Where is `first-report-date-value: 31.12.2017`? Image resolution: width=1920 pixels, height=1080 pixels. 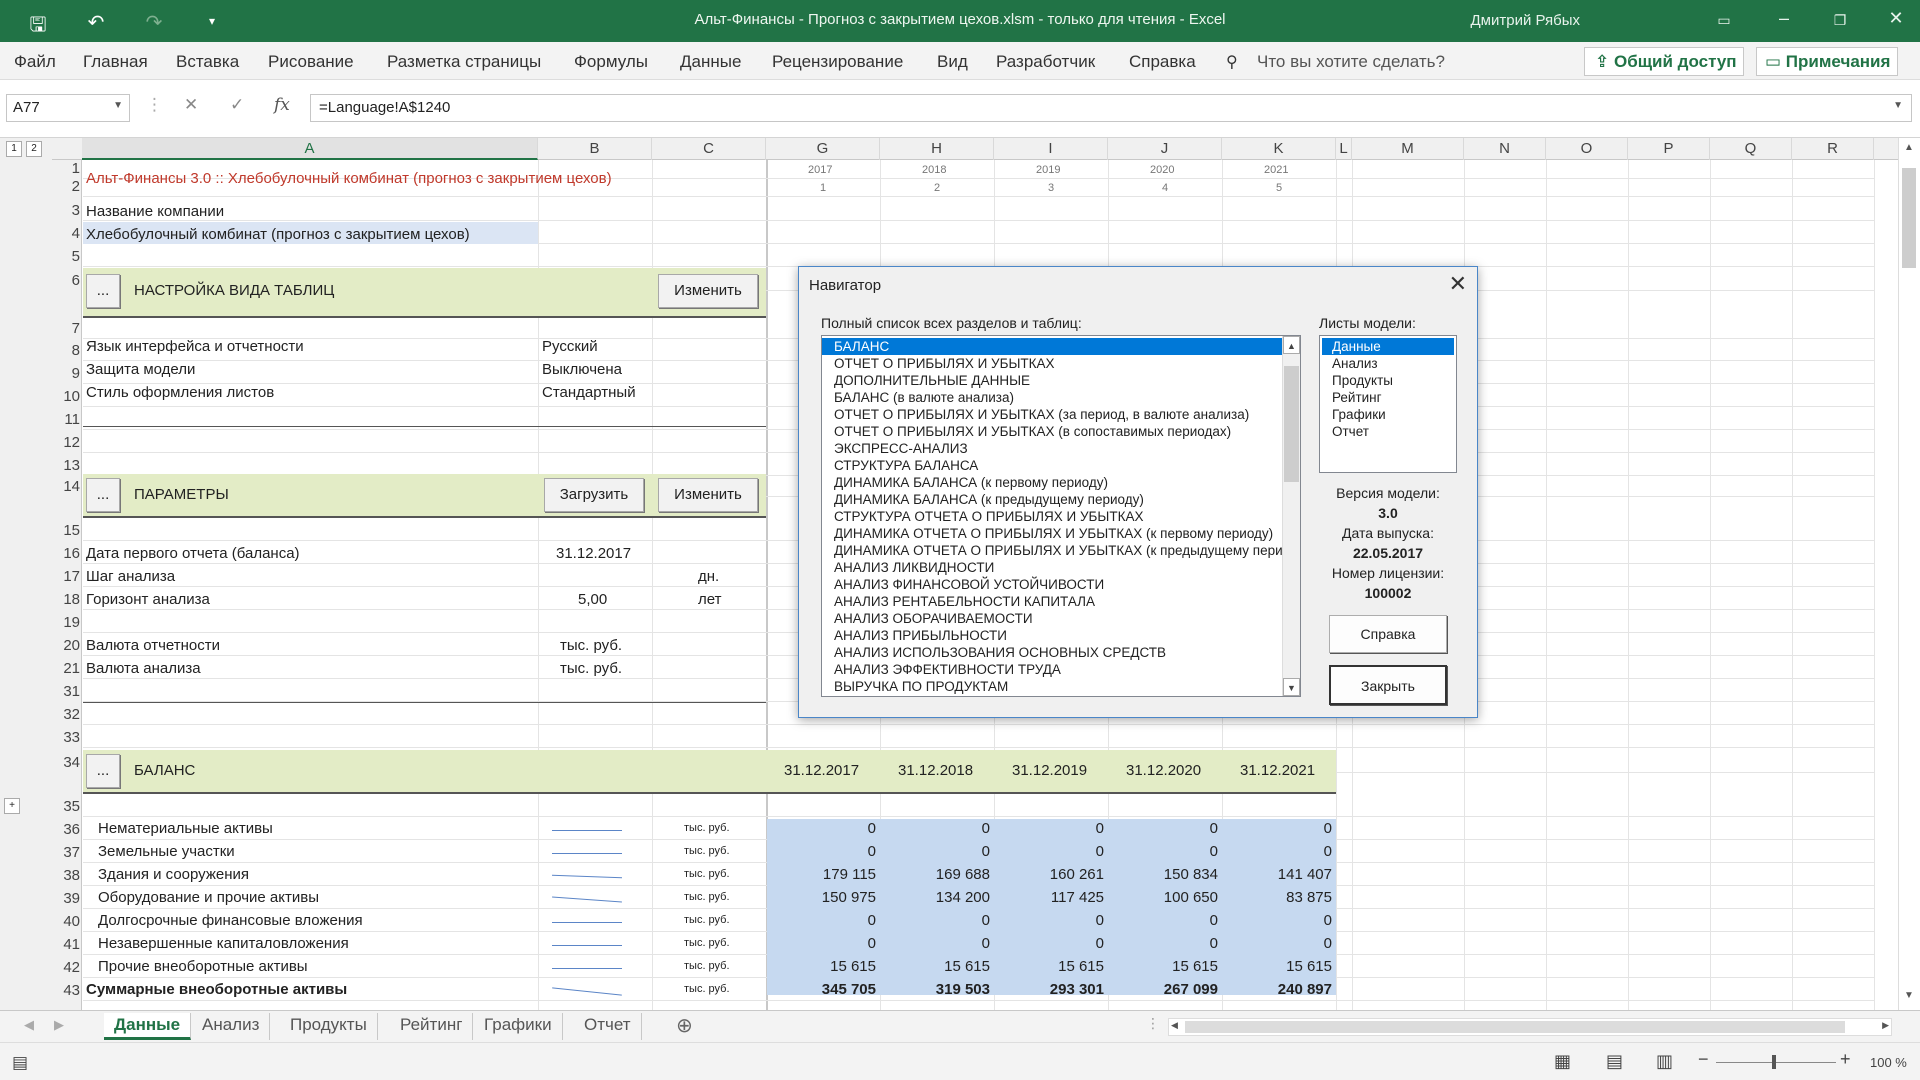 first-report-date-value: 31.12.2017 is located at coordinates (593, 553).